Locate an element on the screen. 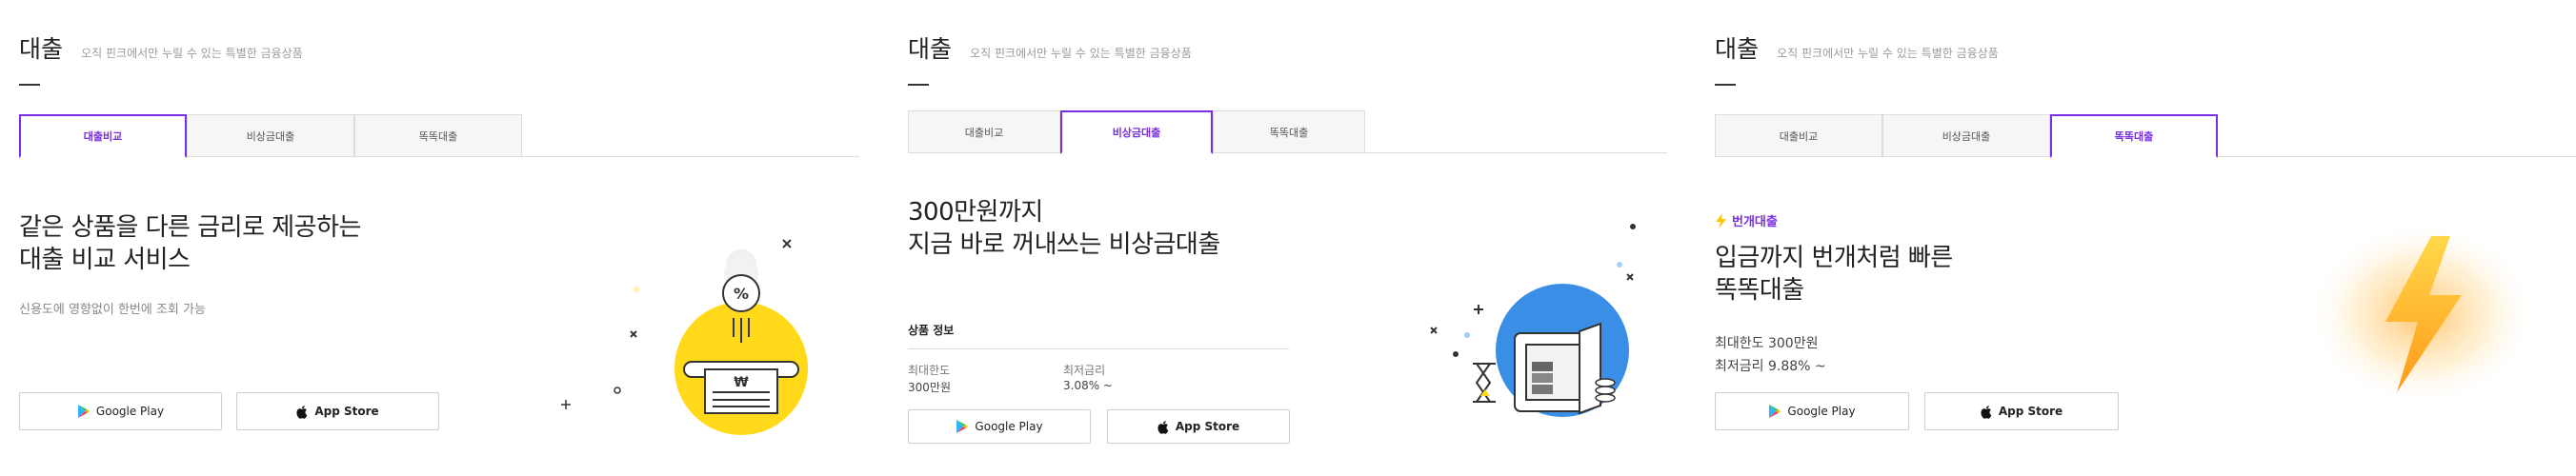 Image resolution: width=2576 pixels, height=476 pixels. limit-text: 최대한도 300만원 is located at coordinates (1767, 343).